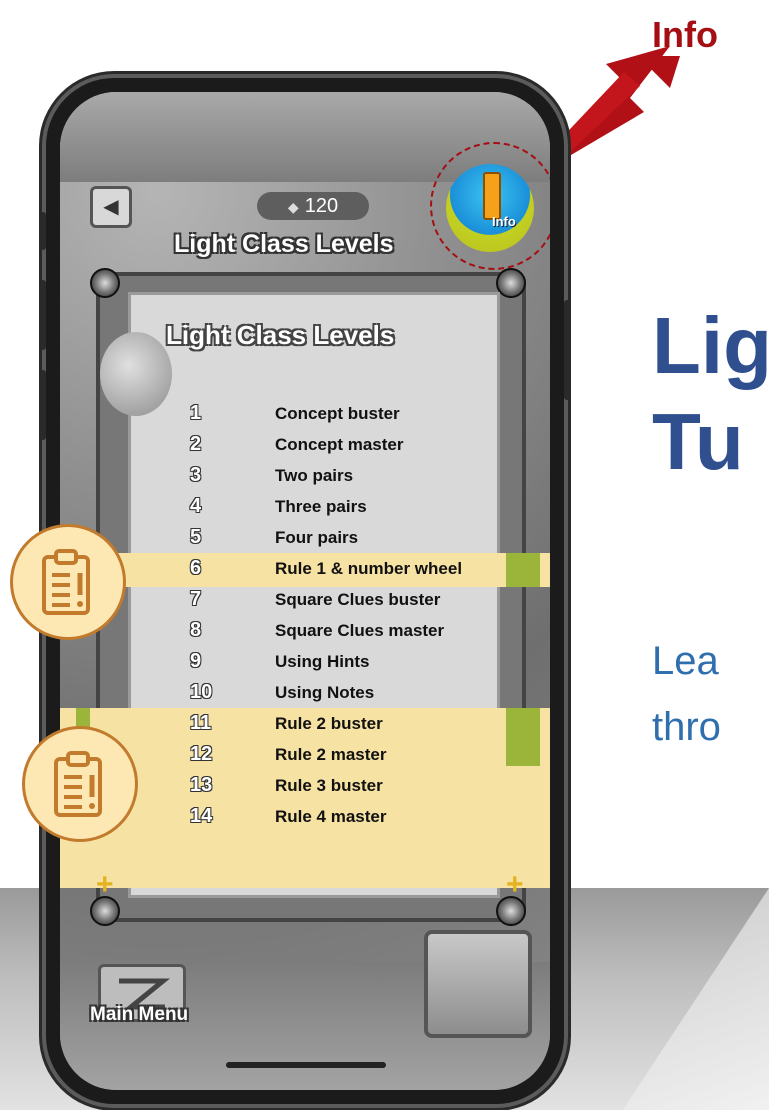  What do you see at coordinates (685, 661) in the screenshot?
I see `tutorial-subtitle-line1: Lea` at bounding box center [685, 661].